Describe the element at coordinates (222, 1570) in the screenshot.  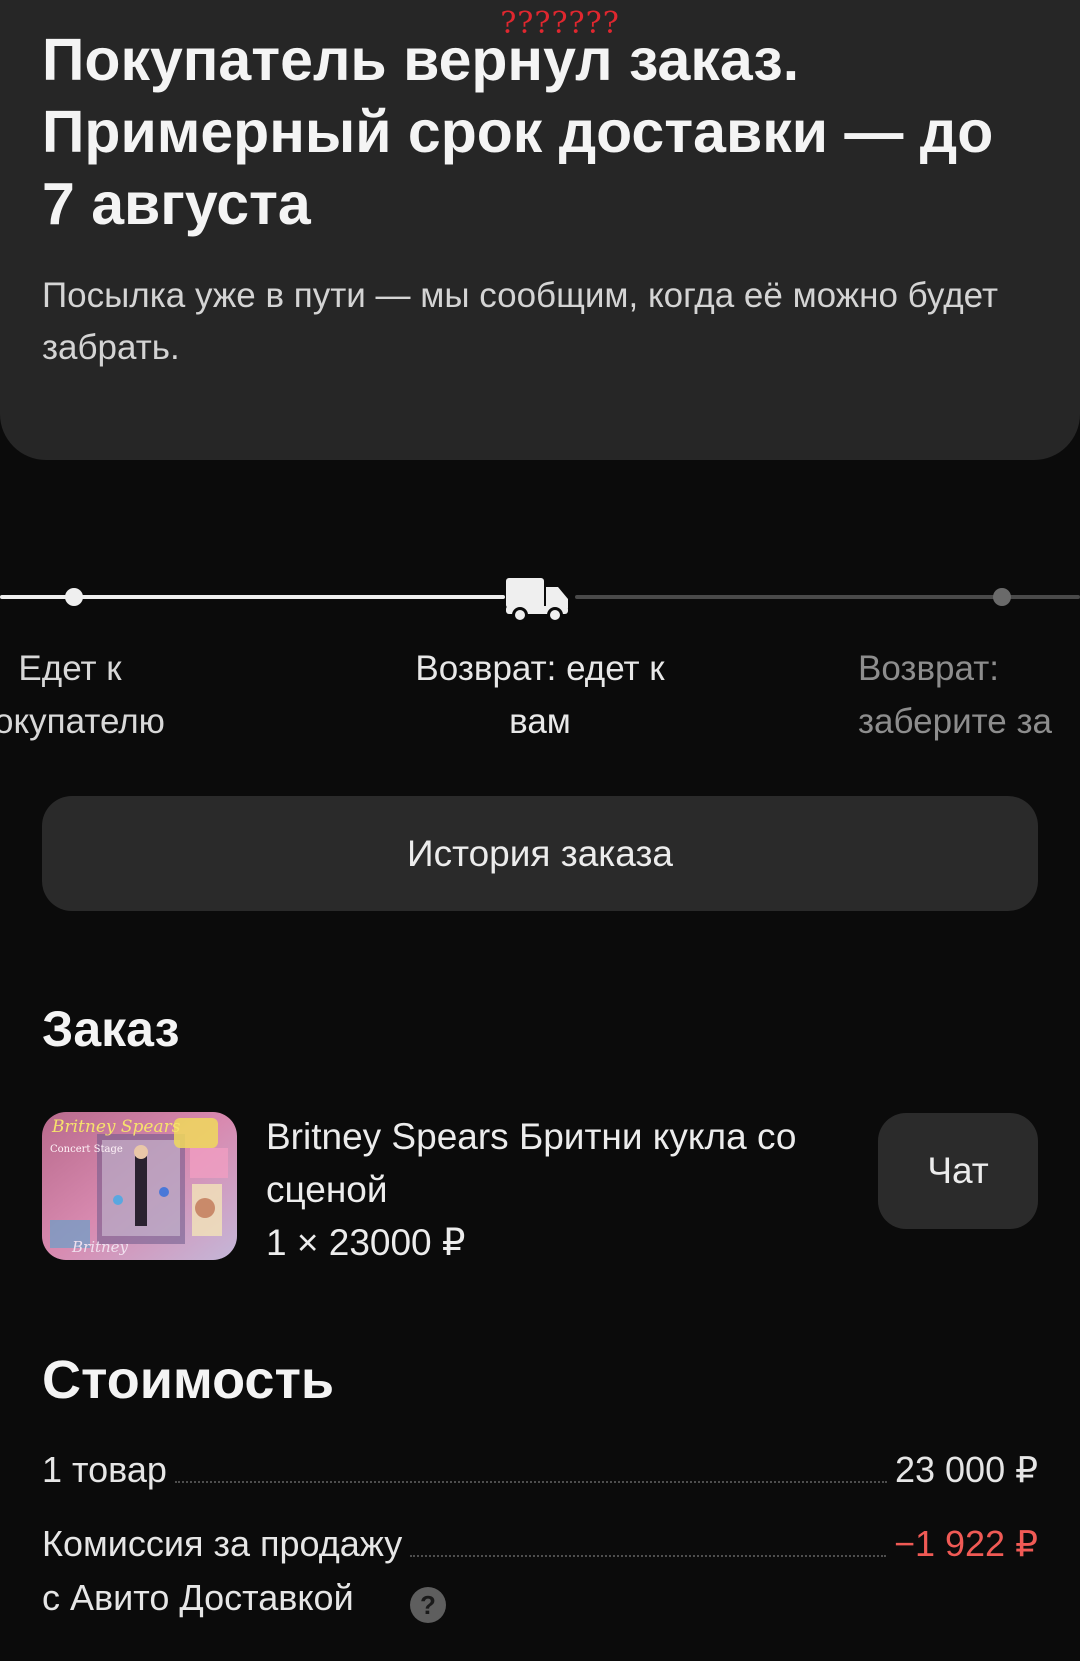
I see `cost-row-label: Комиссия за продажу с Авито Доставкой` at that location.